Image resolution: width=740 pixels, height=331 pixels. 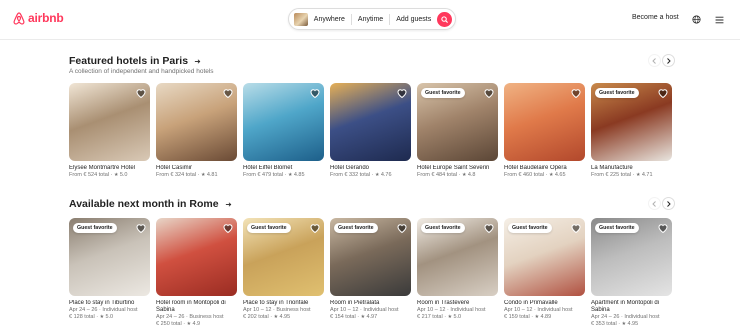 What do you see at coordinates (524, 175) in the screenshot?
I see `listing-price: From € 460 total` at bounding box center [524, 175].